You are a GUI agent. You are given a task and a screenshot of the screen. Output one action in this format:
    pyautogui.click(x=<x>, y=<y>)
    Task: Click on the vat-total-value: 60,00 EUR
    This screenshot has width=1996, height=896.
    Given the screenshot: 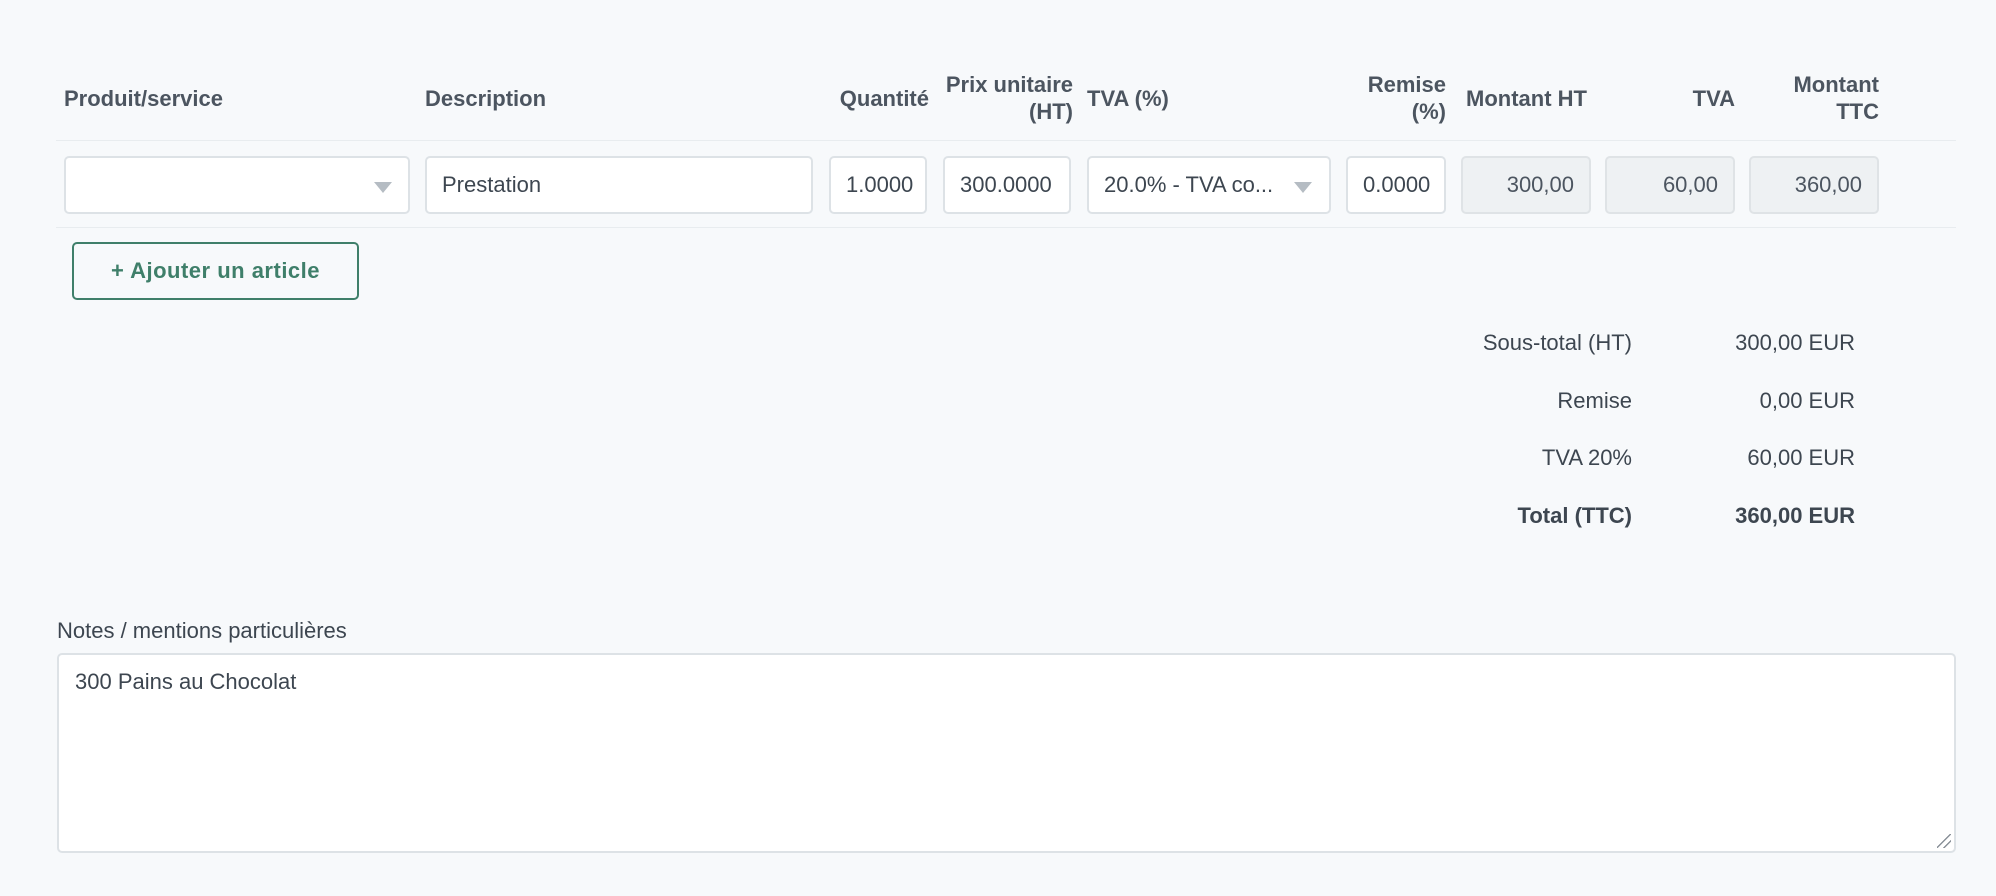 What is the action you would take?
    pyautogui.click(x=1801, y=457)
    